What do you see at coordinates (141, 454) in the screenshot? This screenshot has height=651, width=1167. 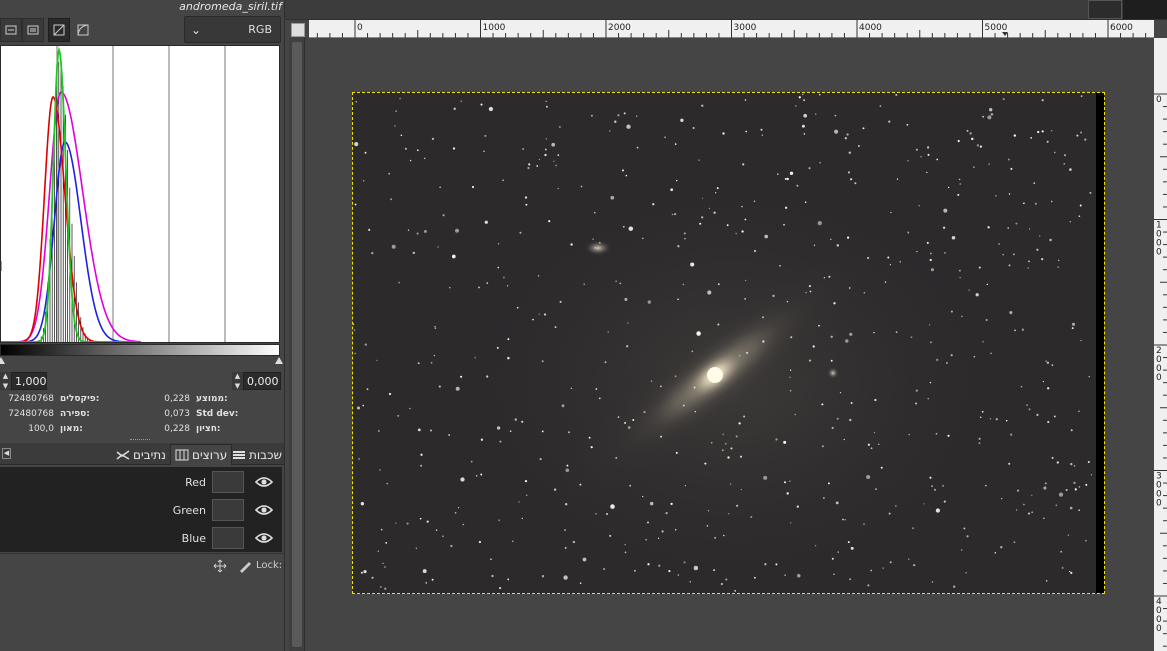 I see `tab-paths: נתיבים` at bounding box center [141, 454].